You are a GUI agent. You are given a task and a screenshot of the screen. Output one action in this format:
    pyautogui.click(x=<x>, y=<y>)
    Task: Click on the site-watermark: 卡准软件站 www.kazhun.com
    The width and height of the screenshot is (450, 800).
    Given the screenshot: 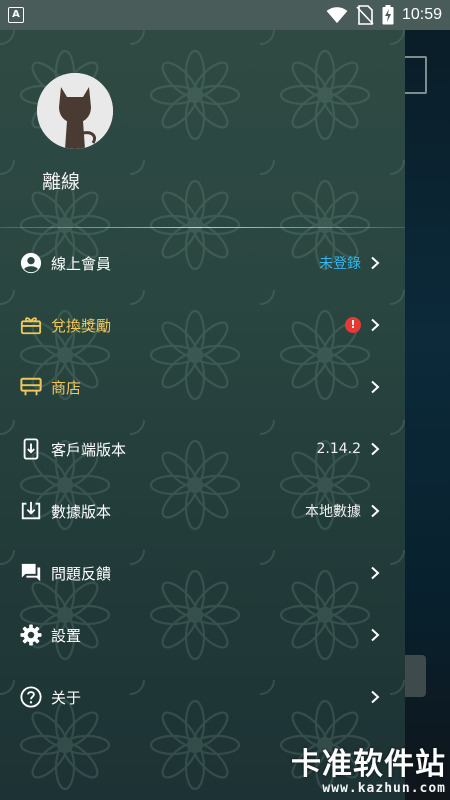 What is the action you would take?
    pyautogui.click(x=368, y=767)
    